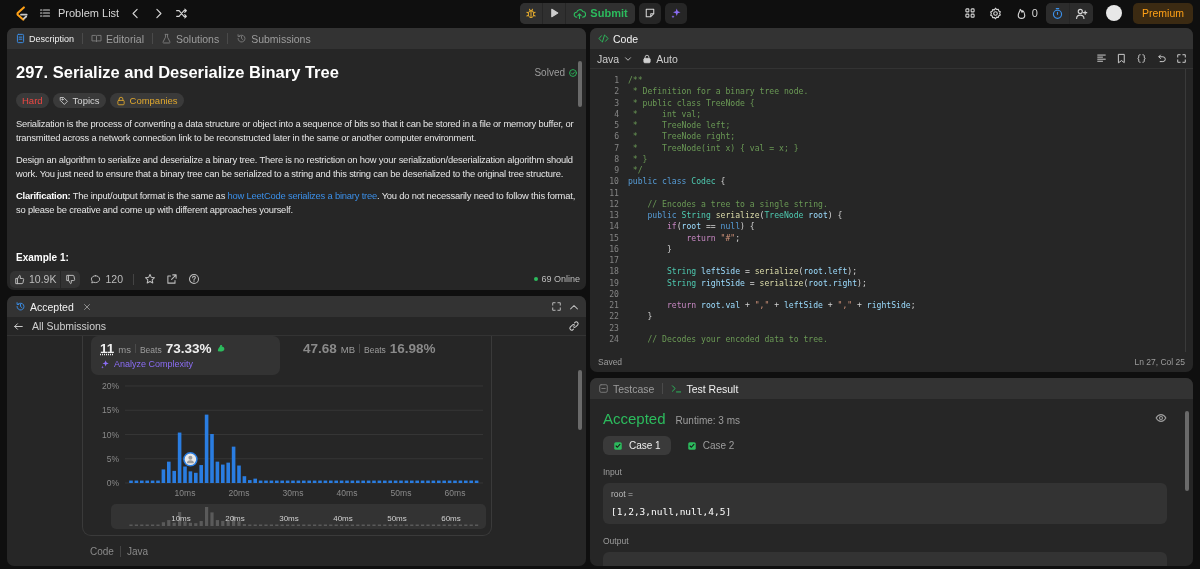 This screenshot has height=569, width=1200. Describe the element at coordinates (639, 159) in the screenshot. I see `code-line: * }` at that location.